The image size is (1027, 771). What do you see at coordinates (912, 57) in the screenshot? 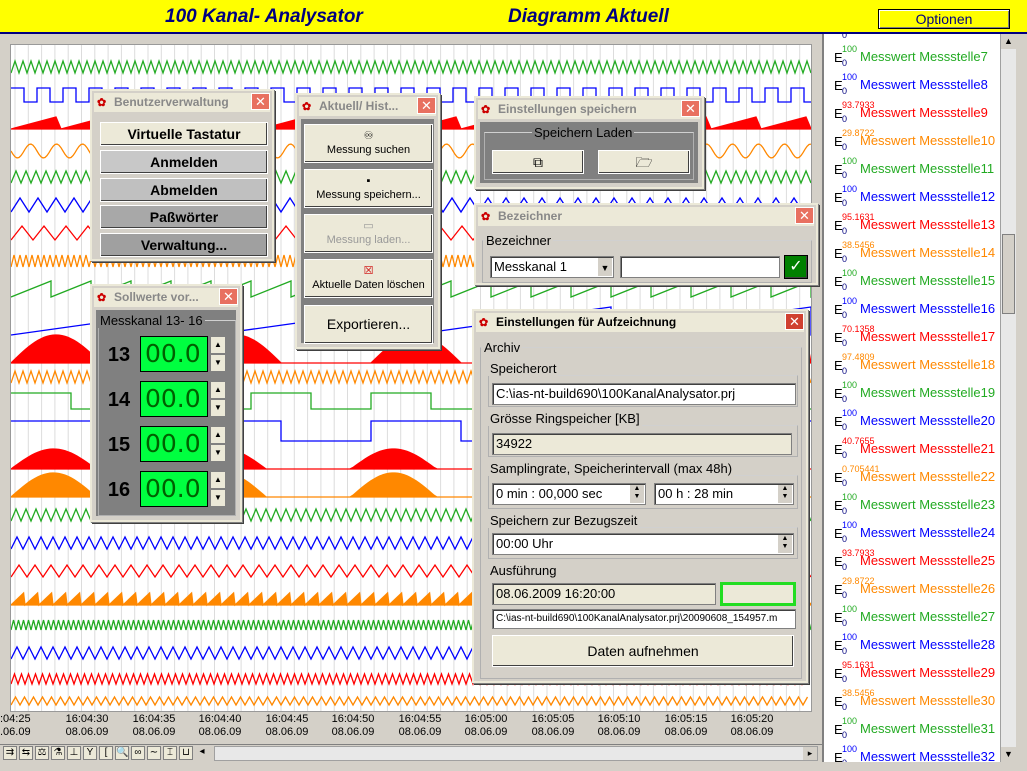
I see `legend-item: E 100 0 Messwert Messstelle7` at bounding box center [912, 57].